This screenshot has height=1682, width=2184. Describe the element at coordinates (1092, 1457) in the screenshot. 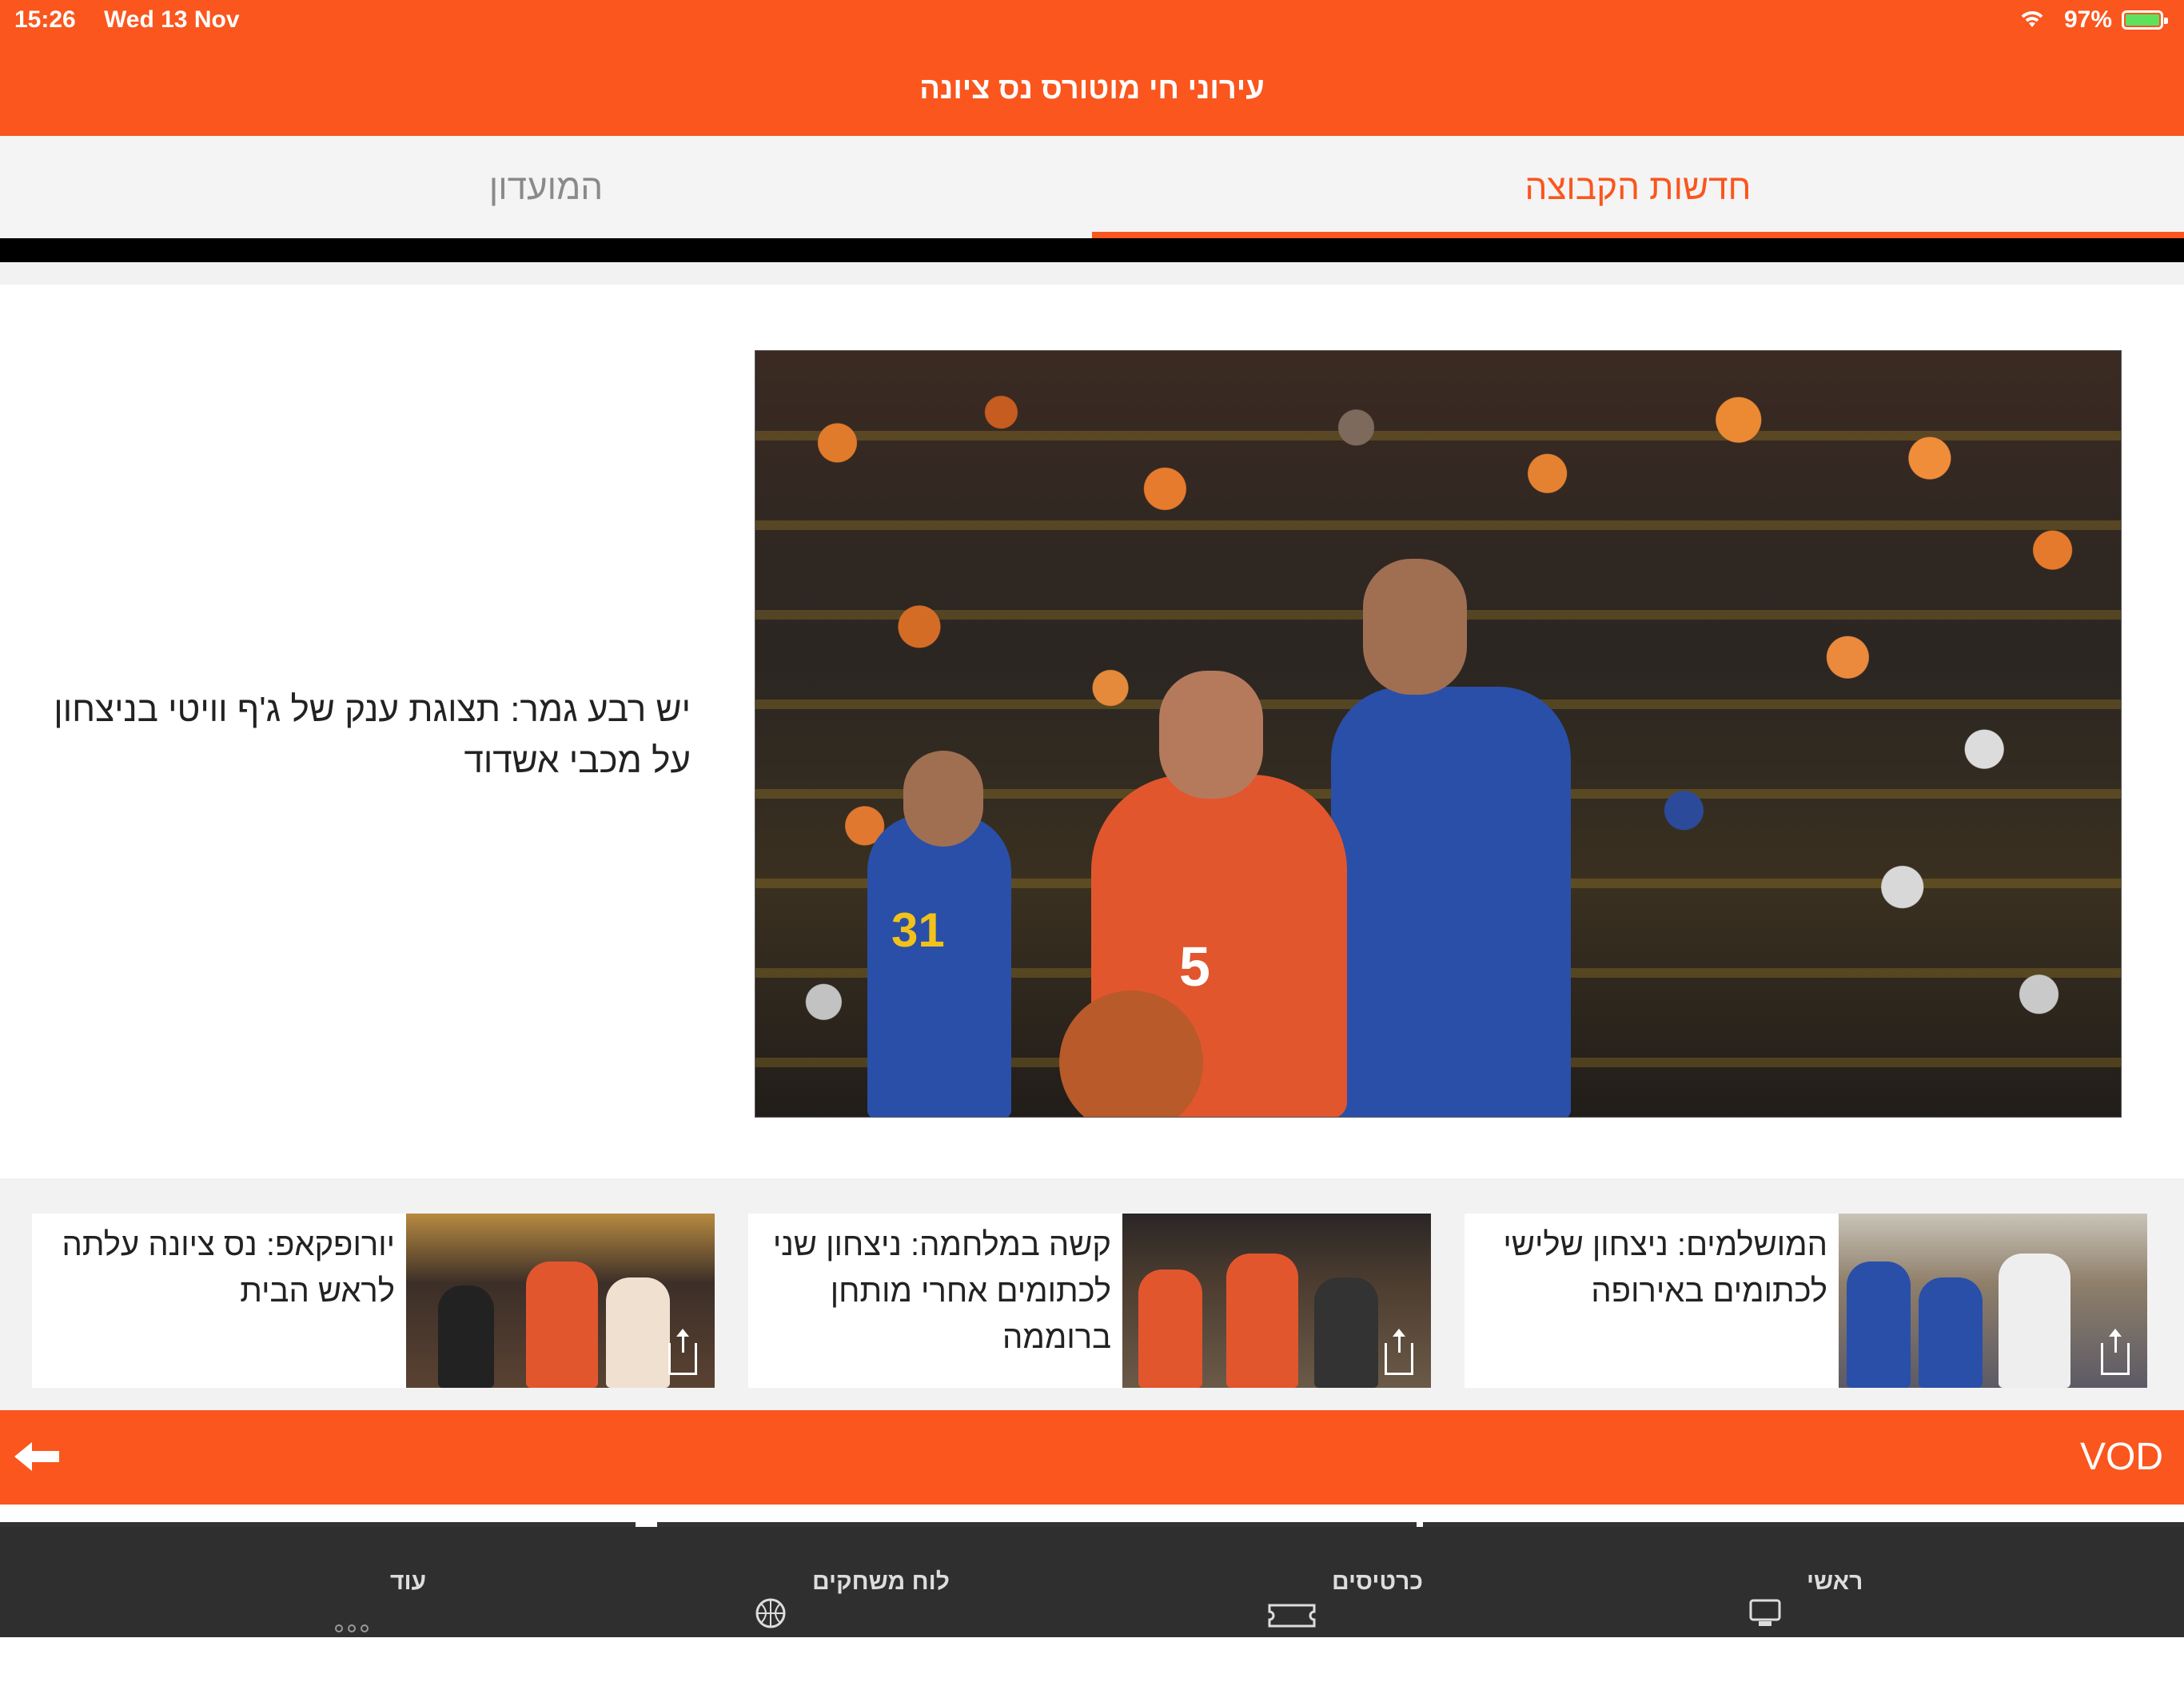

I see `vod-section-header: VOD` at that location.